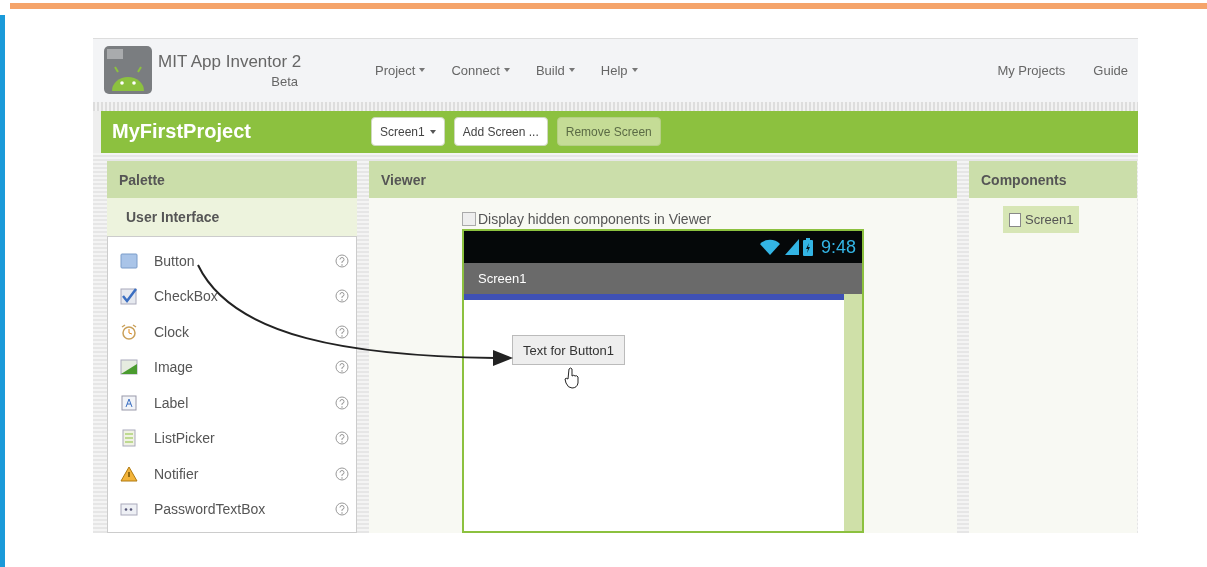  Describe the element at coordinates (129, 509) in the screenshot. I see `password-icon` at that location.